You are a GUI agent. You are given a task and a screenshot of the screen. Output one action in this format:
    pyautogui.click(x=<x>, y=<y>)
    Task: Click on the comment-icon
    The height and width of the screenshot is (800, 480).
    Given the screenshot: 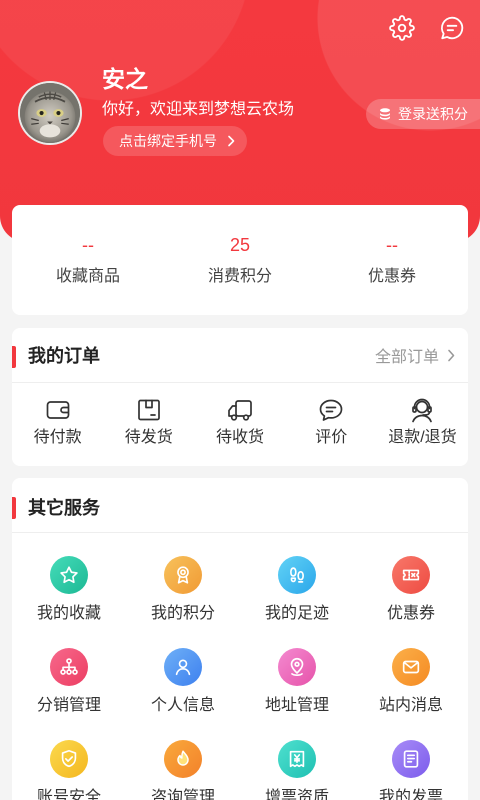 What is the action you would take?
    pyautogui.click(x=331, y=410)
    